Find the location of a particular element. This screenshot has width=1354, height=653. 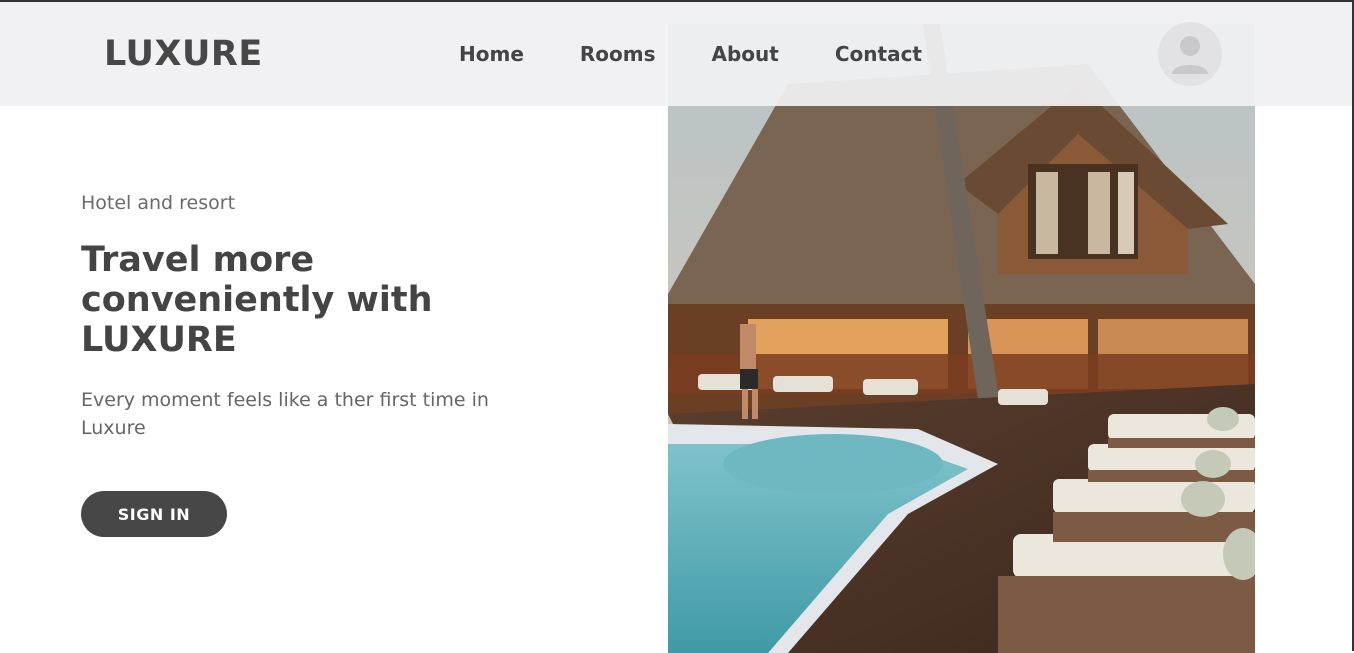

user-avatar-button is located at coordinates (1190, 54).